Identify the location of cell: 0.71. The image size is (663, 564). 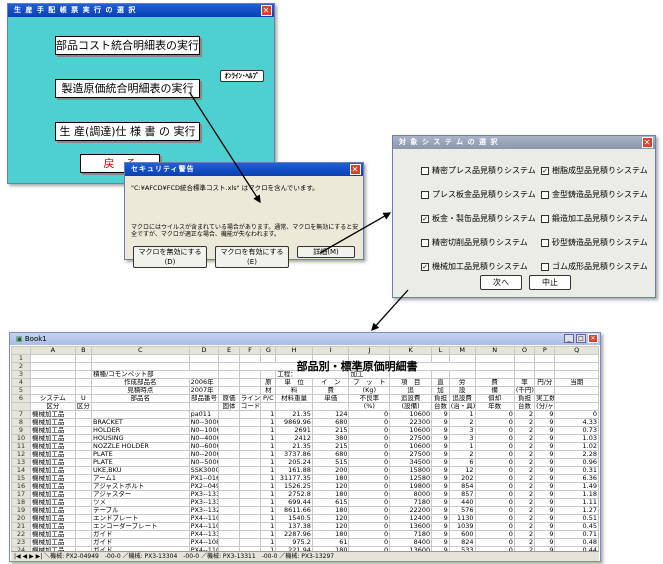
(576, 534).